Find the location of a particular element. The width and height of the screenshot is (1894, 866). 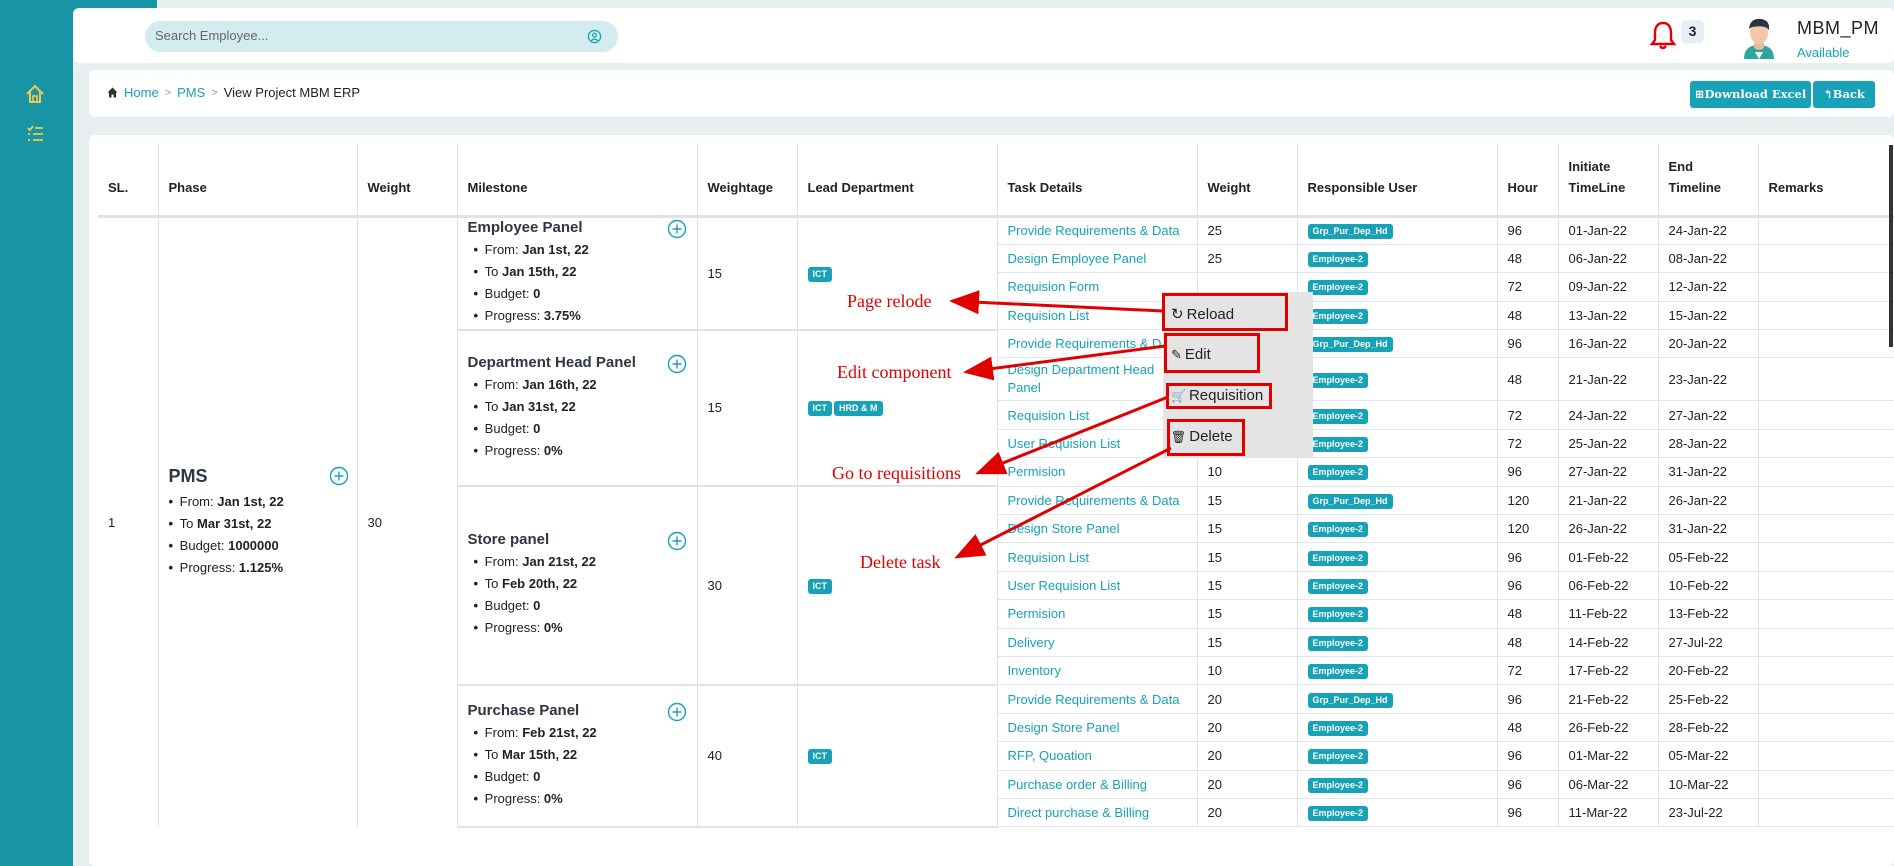

annotation-arrows is located at coordinates (1060, 424).